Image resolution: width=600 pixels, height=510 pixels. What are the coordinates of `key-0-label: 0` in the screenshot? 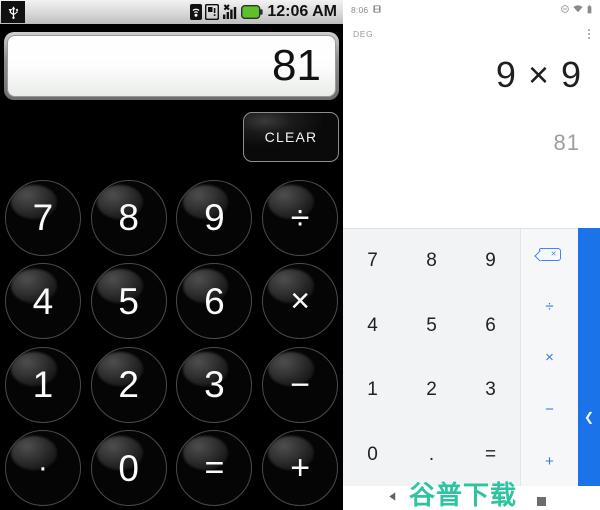 It's located at (128, 468).